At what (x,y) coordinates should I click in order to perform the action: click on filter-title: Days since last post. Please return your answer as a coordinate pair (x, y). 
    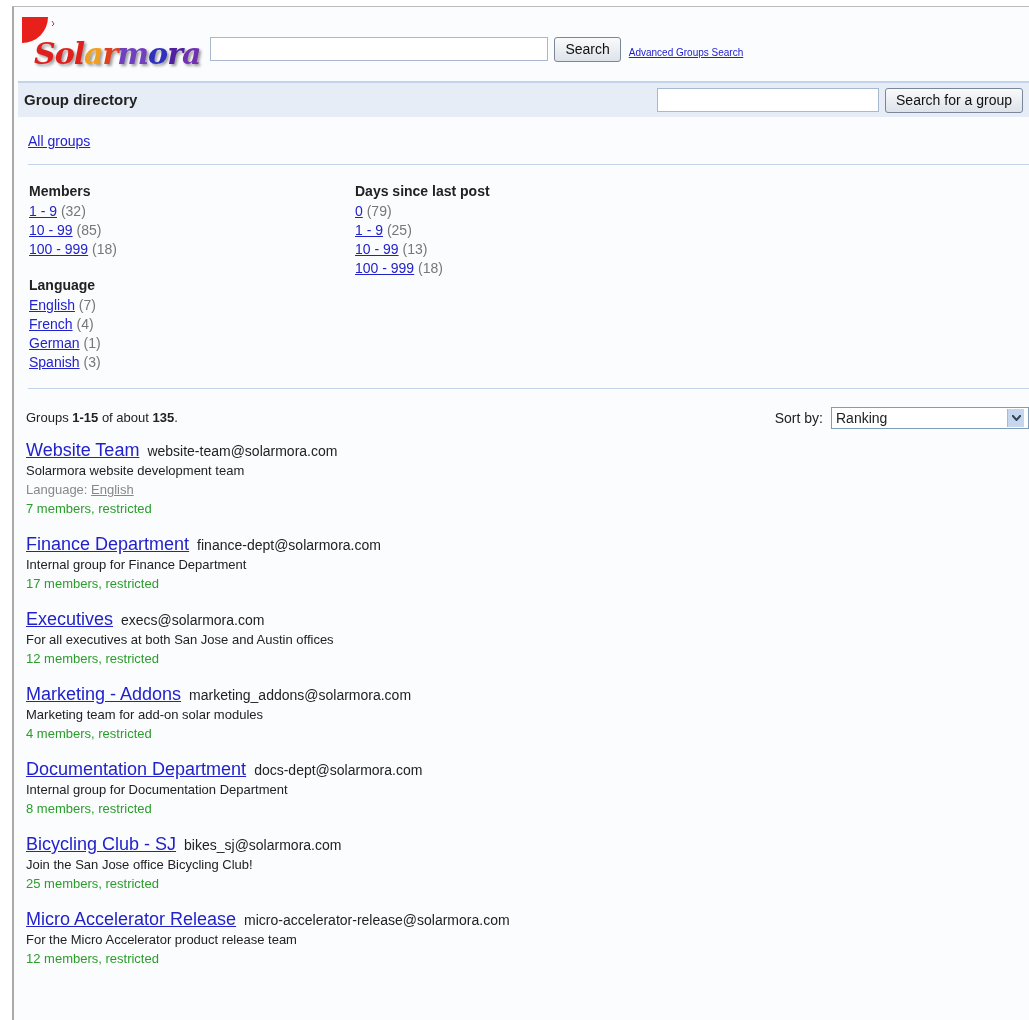
    Looking at the image, I should click on (422, 191).